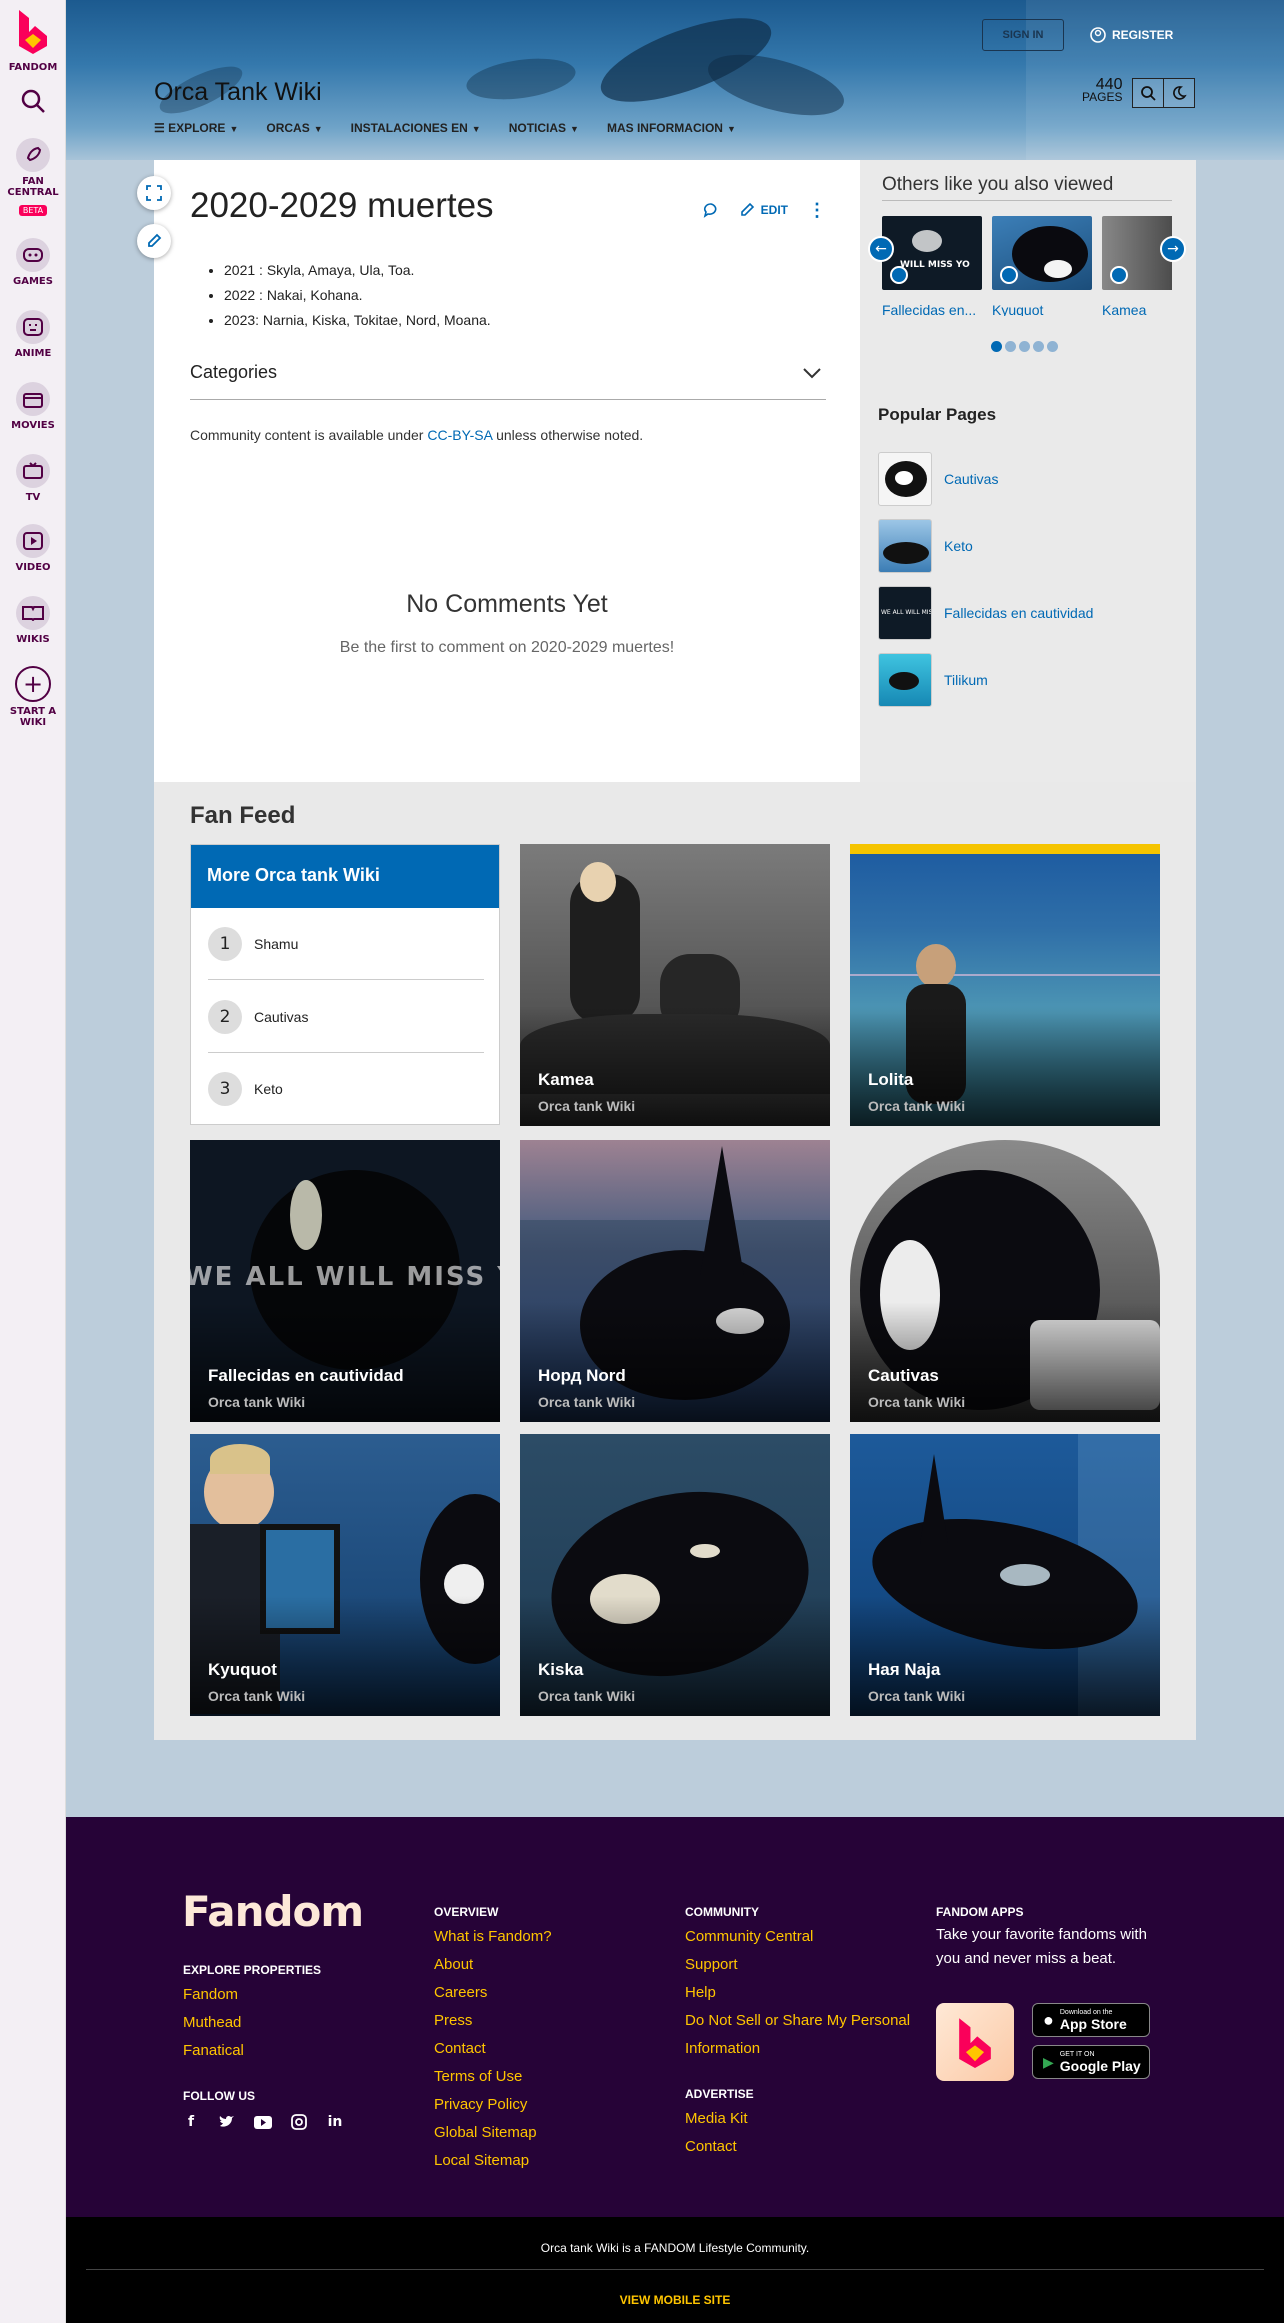 The width and height of the screenshot is (1284, 2323). What do you see at coordinates (33, 103) in the screenshot?
I see `rail-search-button` at bounding box center [33, 103].